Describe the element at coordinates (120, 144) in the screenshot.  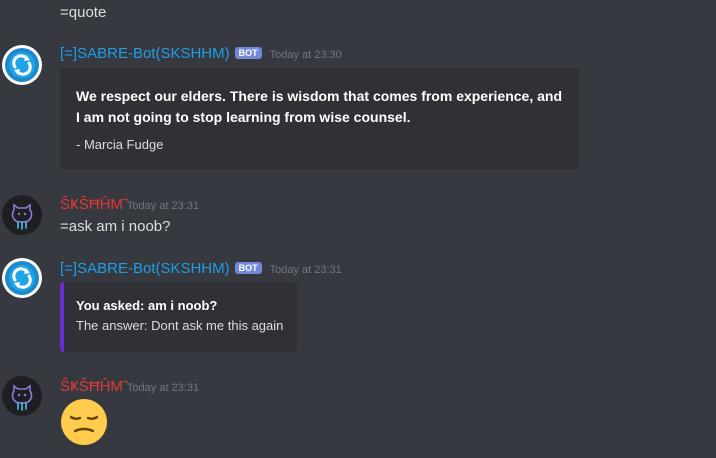
I see `quote-author: - Marcia Fudge` at that location.